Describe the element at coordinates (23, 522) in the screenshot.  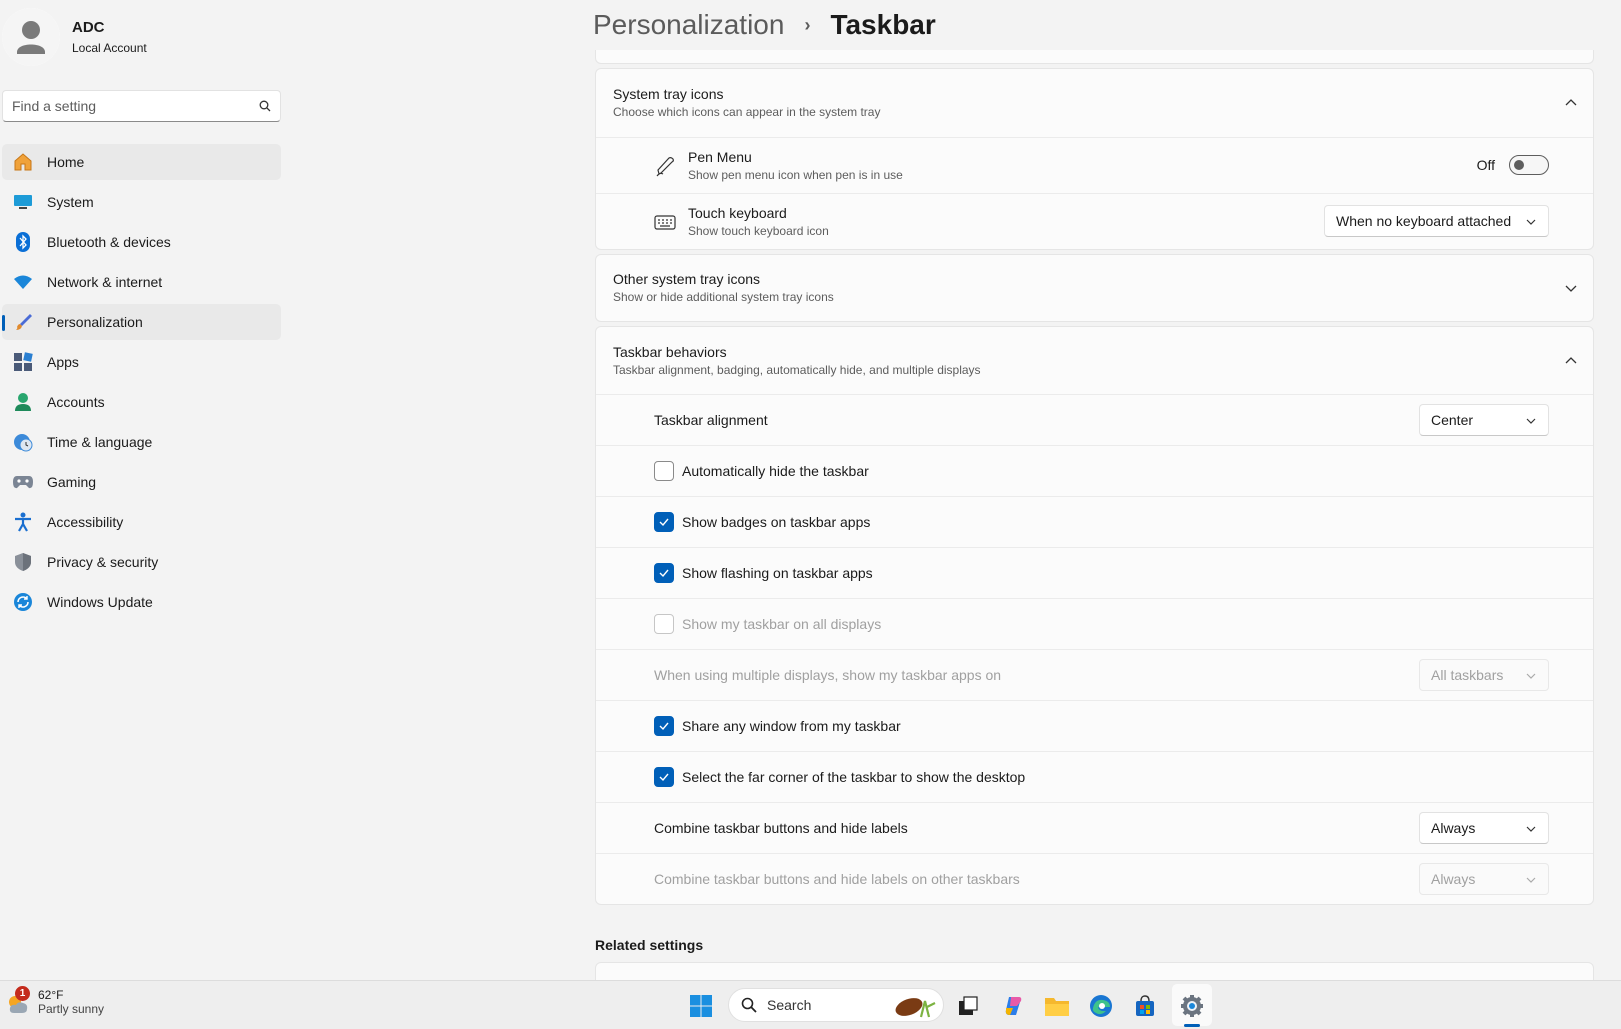
I see `accessibility-icon` at that location.